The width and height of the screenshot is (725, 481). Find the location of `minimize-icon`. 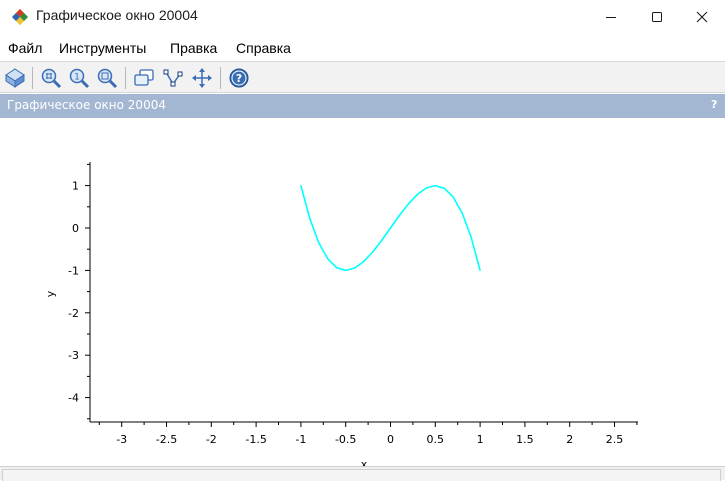

minimize-icon is located at coordinates (611, 17).